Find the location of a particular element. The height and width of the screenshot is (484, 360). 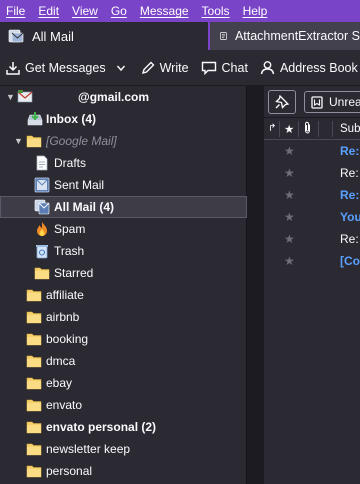

mail-folder-icon is located at coordinates (16, 36).